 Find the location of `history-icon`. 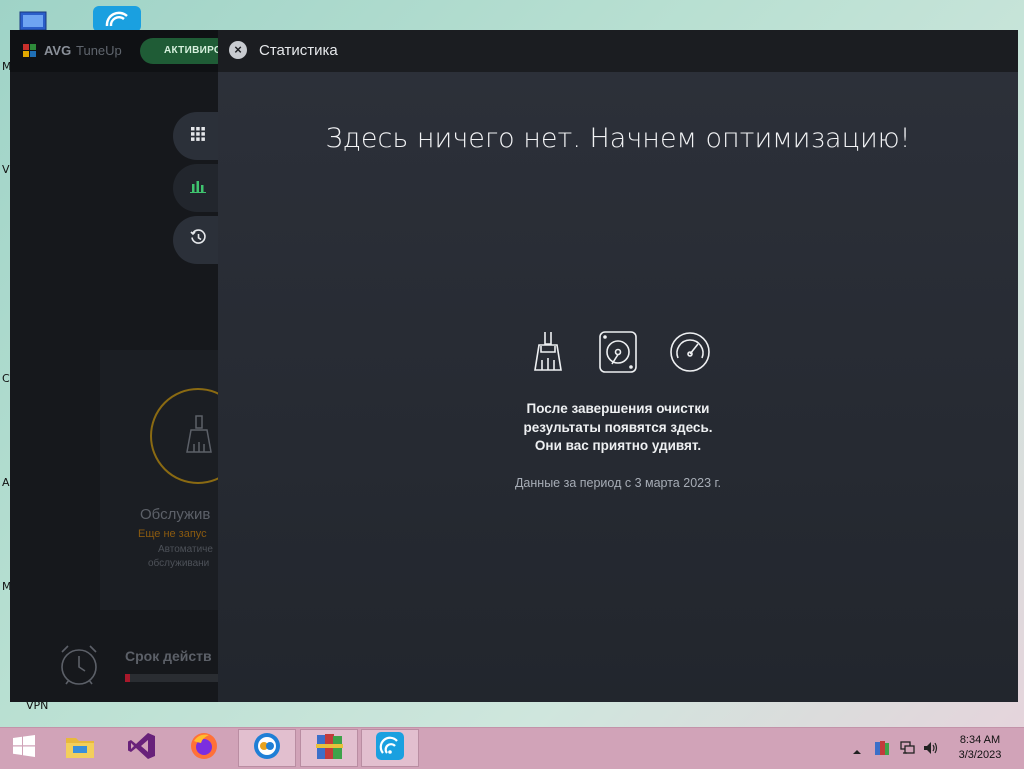

history-icon is located at coordinates (198, 240).